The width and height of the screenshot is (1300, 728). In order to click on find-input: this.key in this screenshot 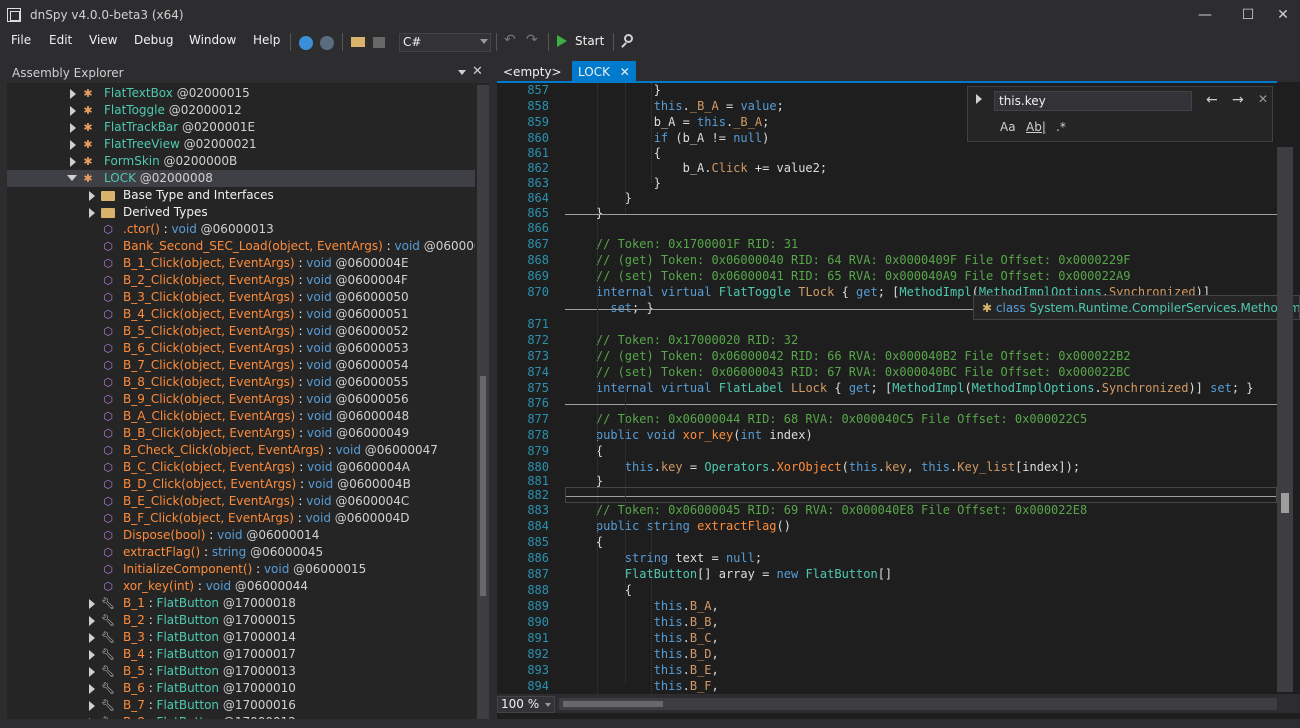, I will do `click(1093, 101)`.